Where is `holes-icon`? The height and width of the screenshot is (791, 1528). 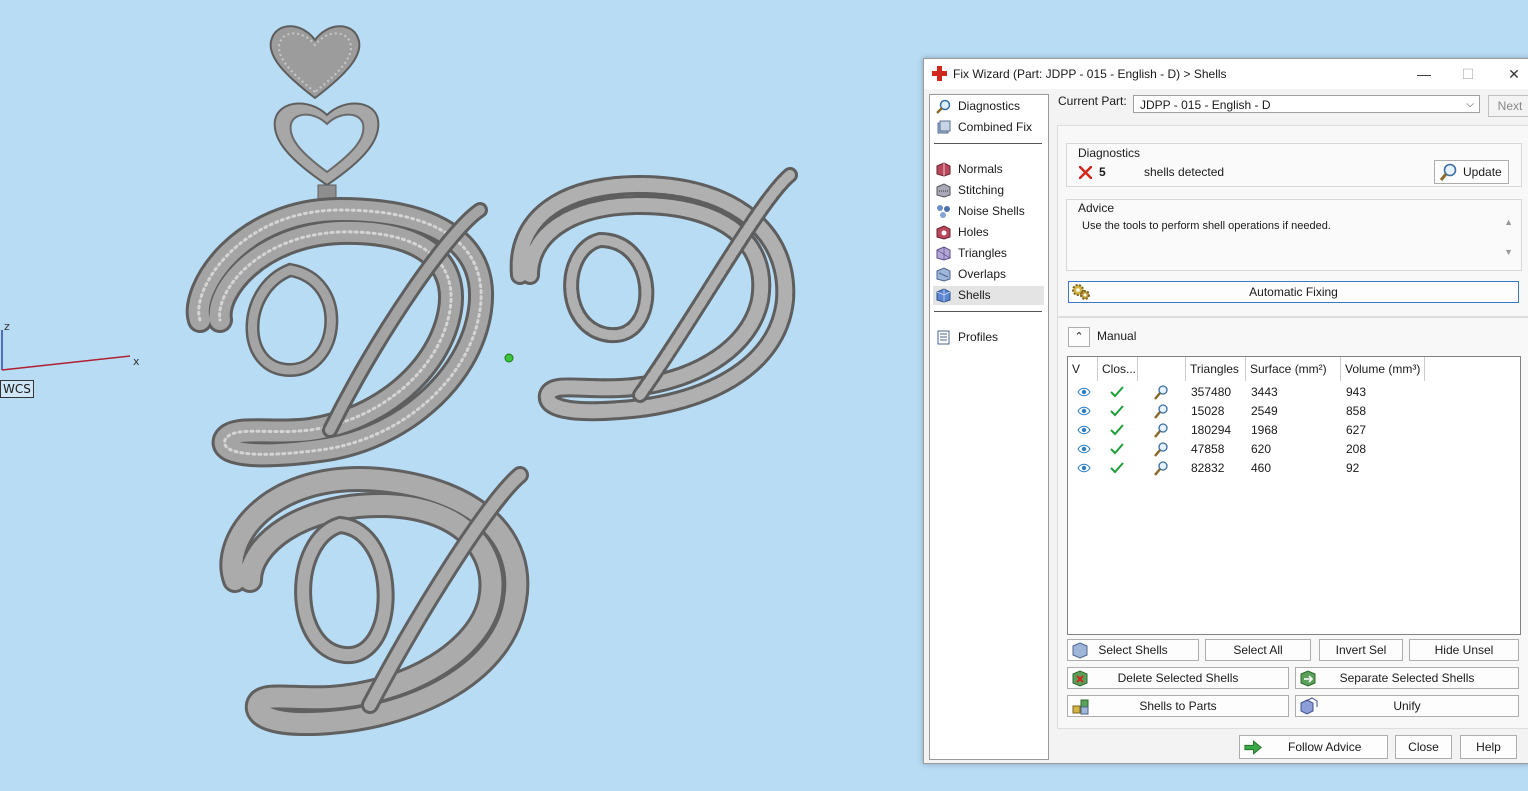 holes-icon is located at coordinates (943, 232).